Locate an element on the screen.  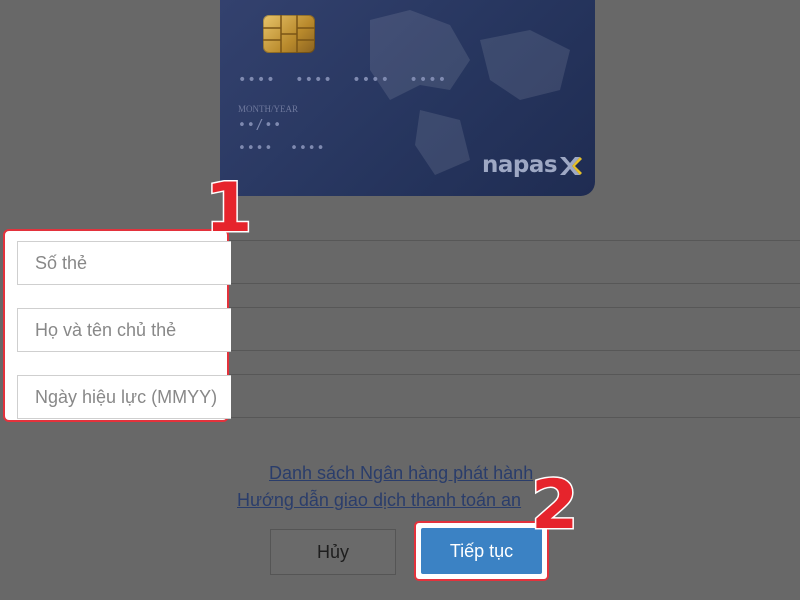
expiry-caption: MONTH/YEAR is located at coordinates (268, 109).